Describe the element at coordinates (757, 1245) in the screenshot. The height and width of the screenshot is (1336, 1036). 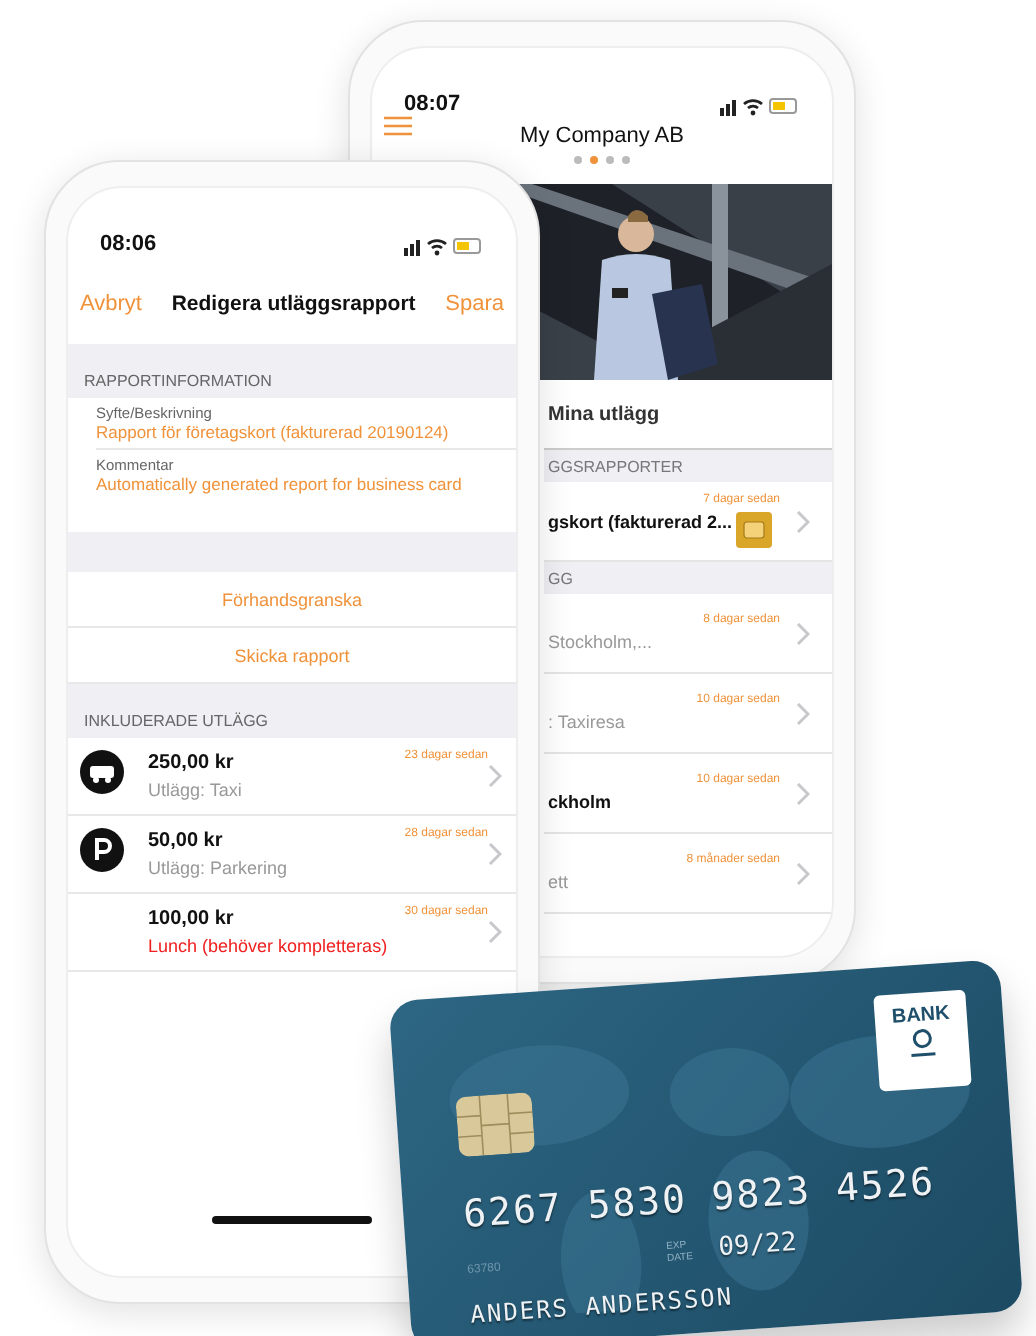
I see `expiry-date: 09/22` at that location.